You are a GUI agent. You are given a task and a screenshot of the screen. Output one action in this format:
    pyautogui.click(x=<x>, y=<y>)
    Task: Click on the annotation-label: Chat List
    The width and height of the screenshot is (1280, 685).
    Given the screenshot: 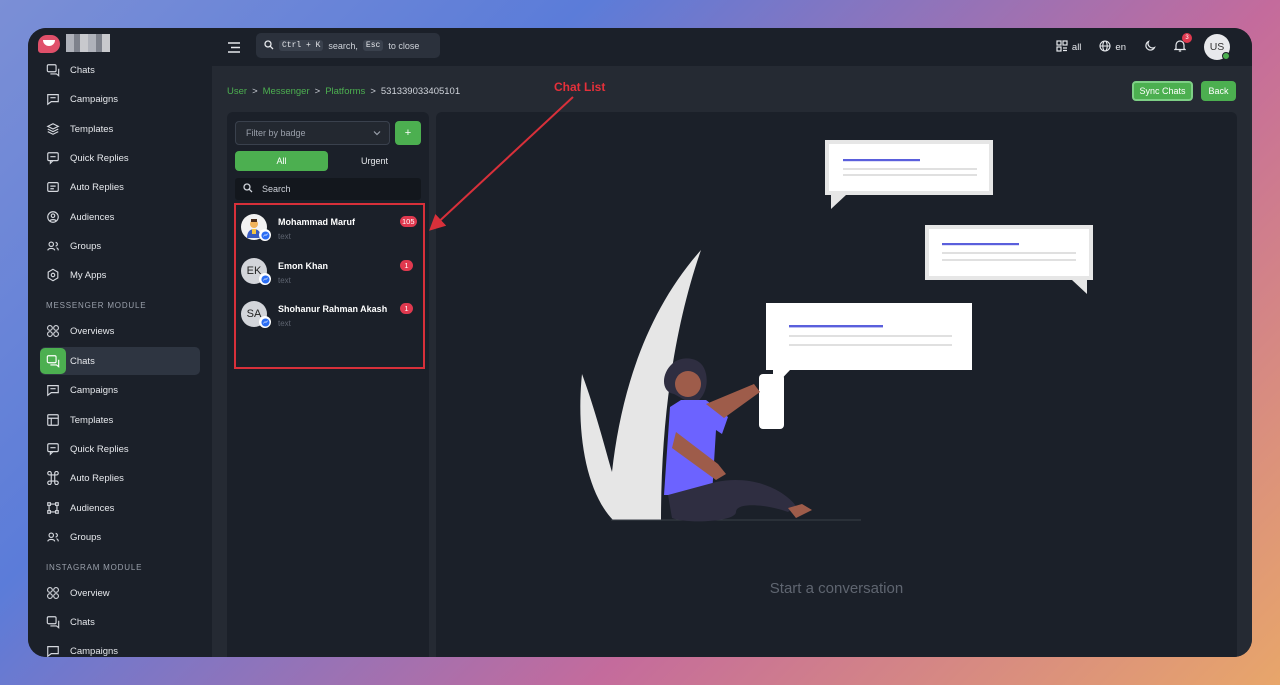 What is the action you would take?
    pyautogui.click(x=580, y=87)
    